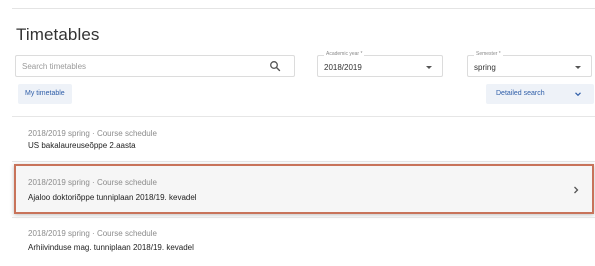 This screenshot has width=595, height=266. I want to click on search-input: Search timetables, so click(155, 66).